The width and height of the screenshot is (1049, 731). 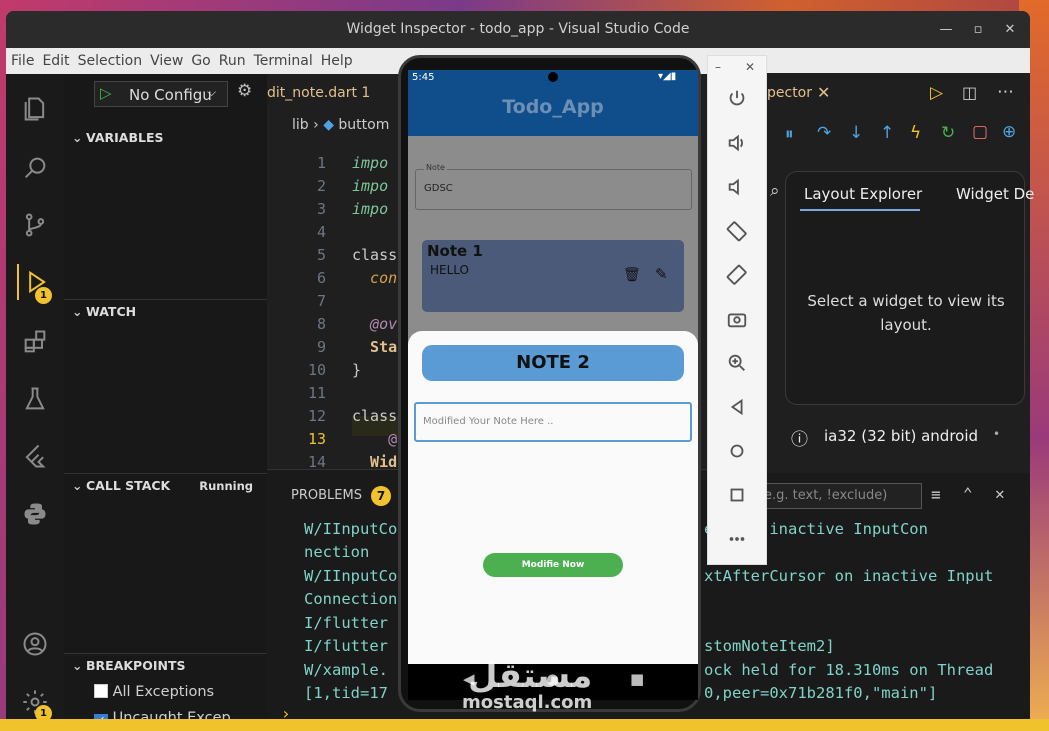 What do you see at coordinates (737, 275) in the screenshot?
I see `rotate-right-icon` at bounding box center [737, 275].